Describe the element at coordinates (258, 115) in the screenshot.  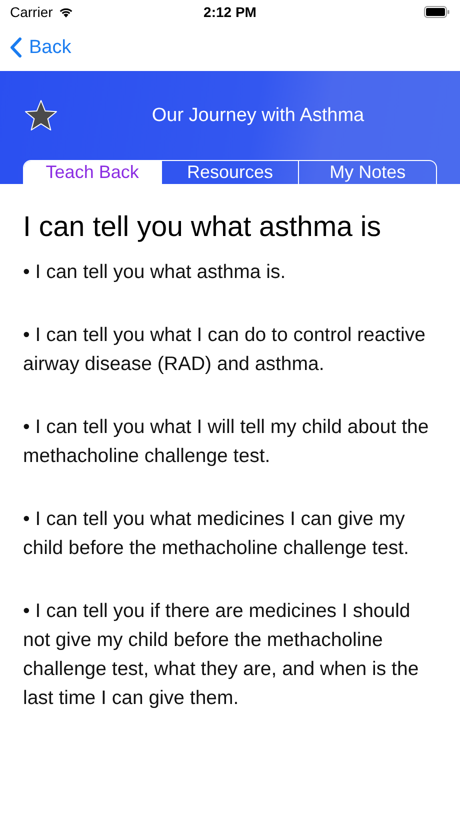
I see `header-title: Our Journey with Asthma` at that location.